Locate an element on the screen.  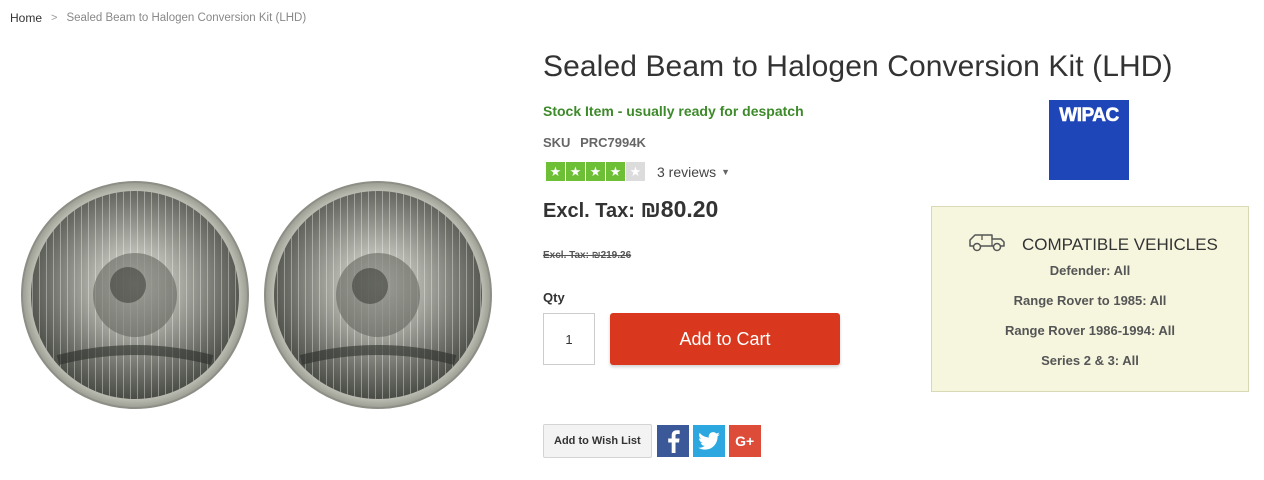
compatible-vehicle-item: Range Rover to 1985: All is located at coordinates (1090, 300).